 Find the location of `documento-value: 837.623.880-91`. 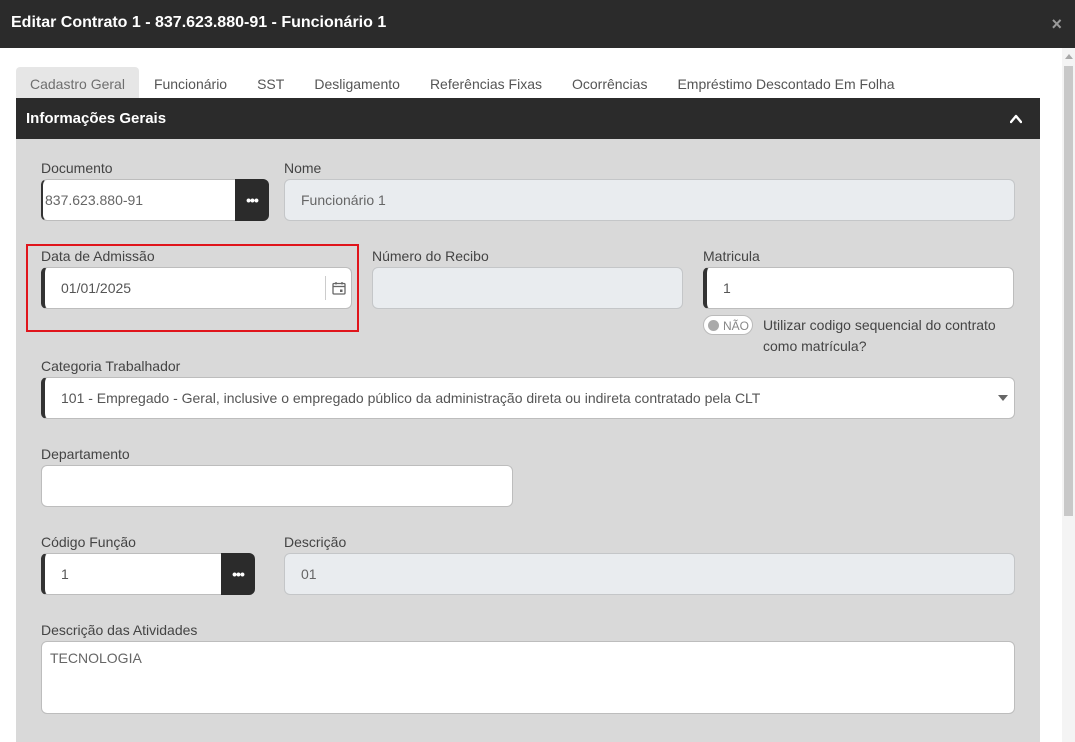

documento-value: 837.623.880-91 is located at coordinates (94, 200).